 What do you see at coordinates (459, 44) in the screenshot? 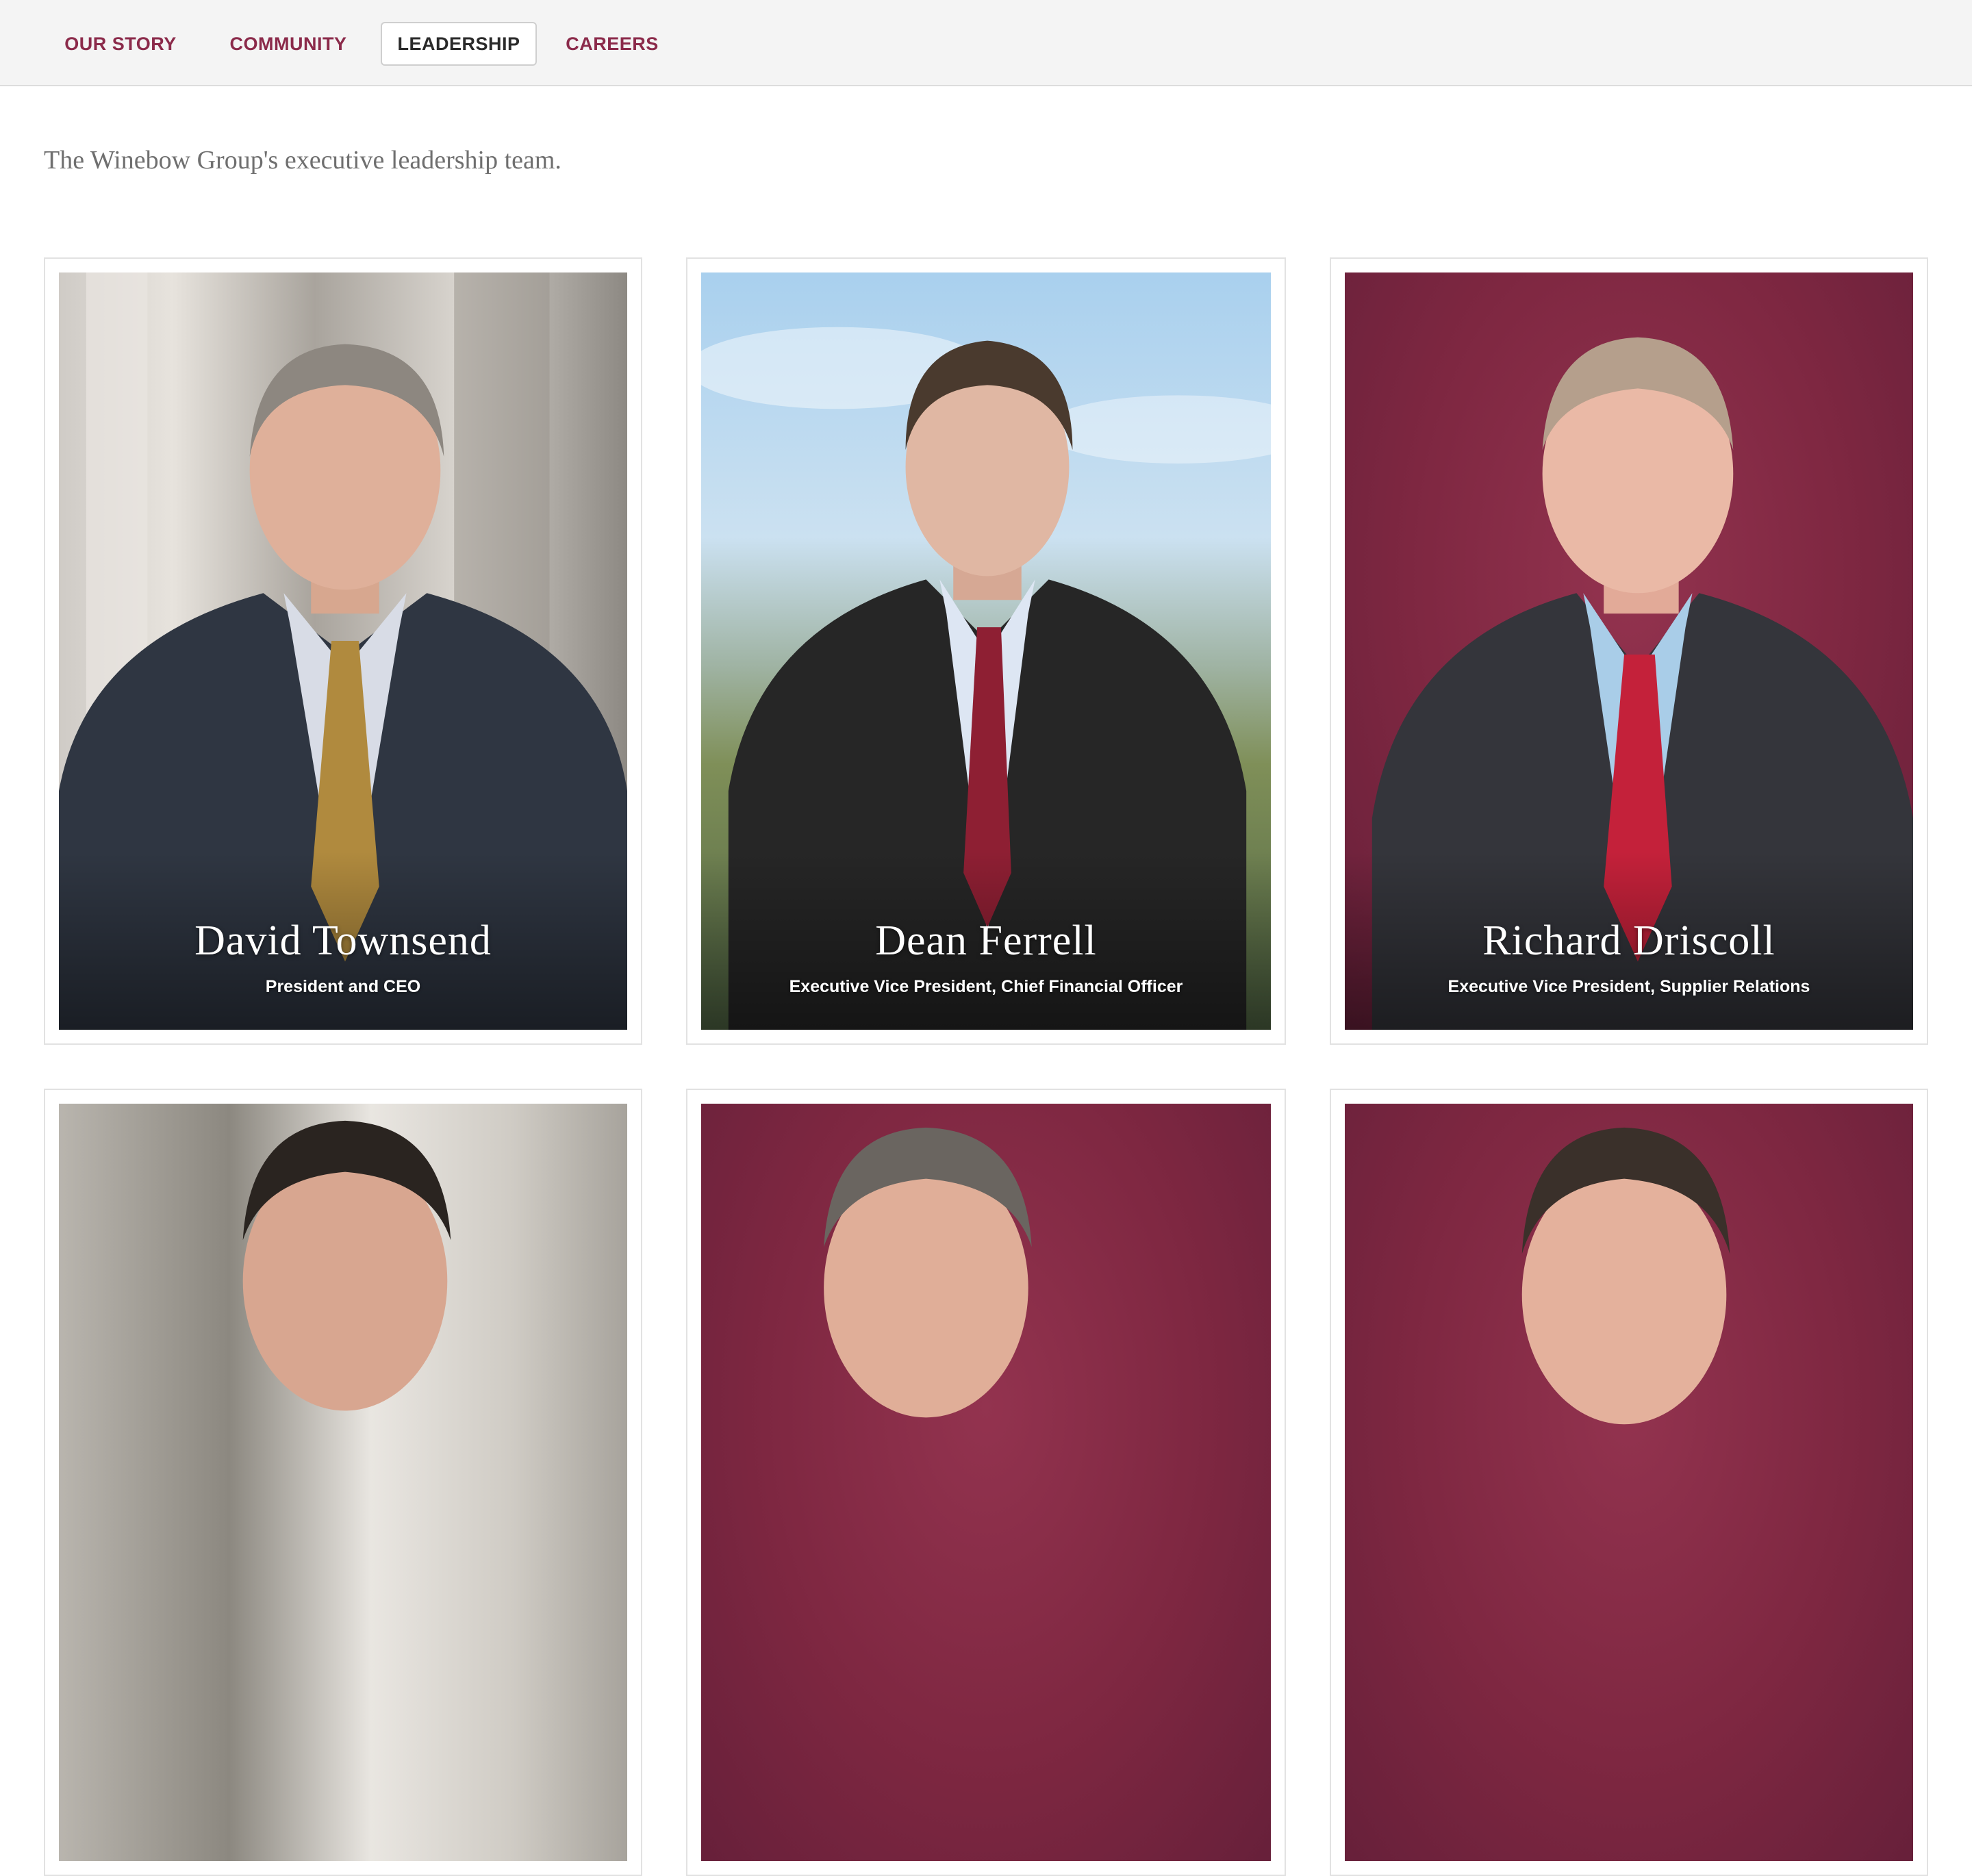
I see `nav-leadership: LEADERSHIP` at bounding box center [459, 44].